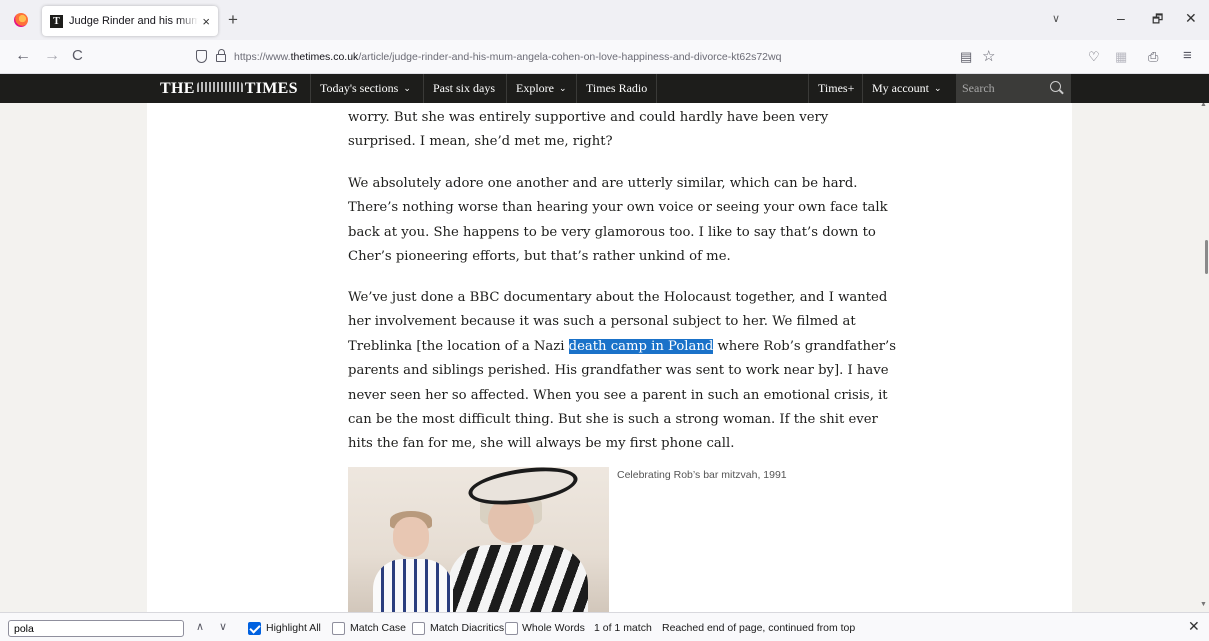  I want to click on logo-text-the: THE, so click(177, 88).